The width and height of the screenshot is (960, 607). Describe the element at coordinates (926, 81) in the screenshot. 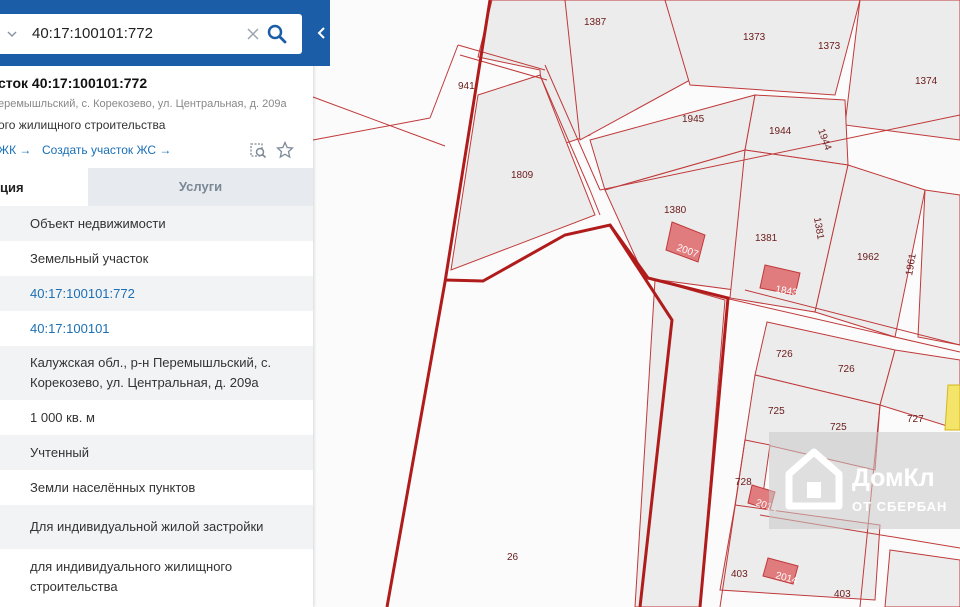

I see `parcel-label: 1374` at that location.